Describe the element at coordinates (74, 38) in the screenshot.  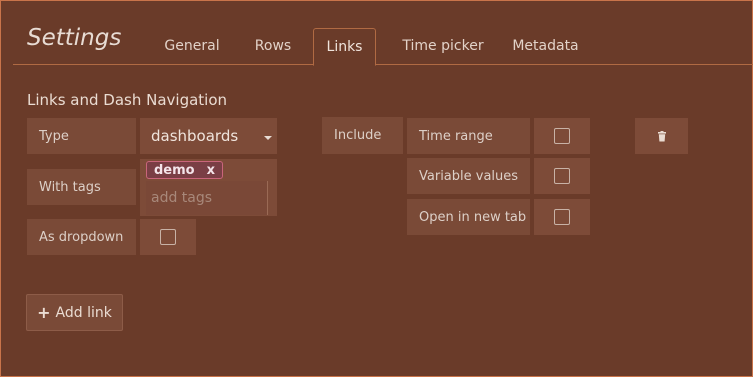
I see `page-title: Settings` at that location.